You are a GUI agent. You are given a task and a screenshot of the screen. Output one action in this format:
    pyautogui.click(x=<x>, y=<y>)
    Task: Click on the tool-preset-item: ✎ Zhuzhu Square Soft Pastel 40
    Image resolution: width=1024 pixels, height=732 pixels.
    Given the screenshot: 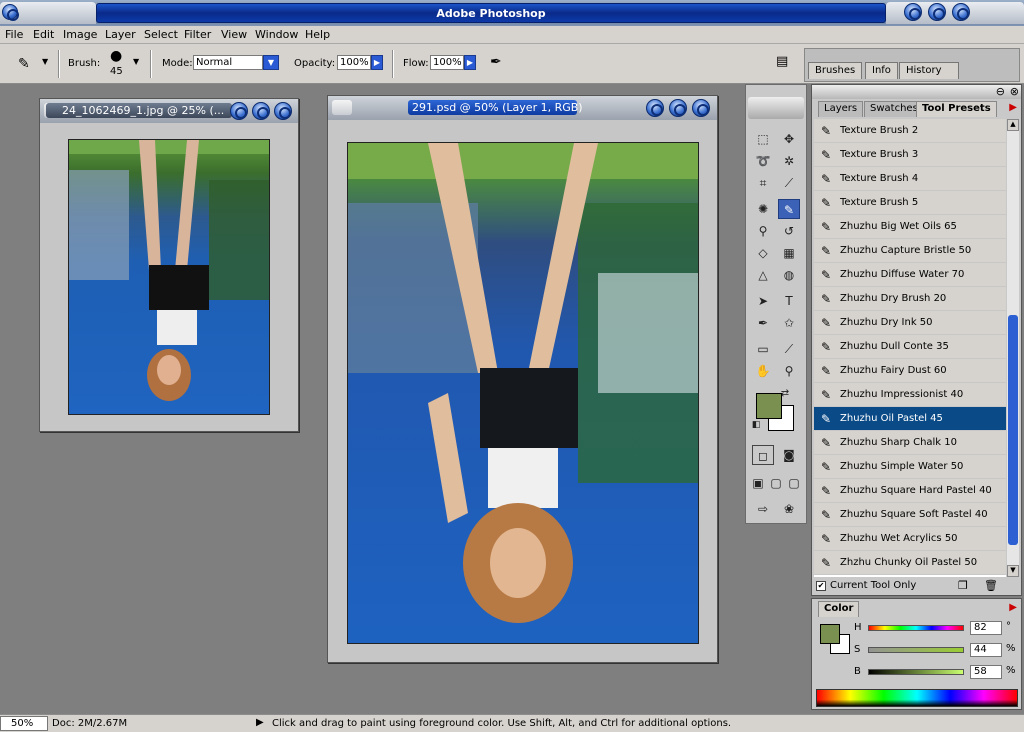 What is the action you would take?
    pyautogui.click(x=910, y=515)
    